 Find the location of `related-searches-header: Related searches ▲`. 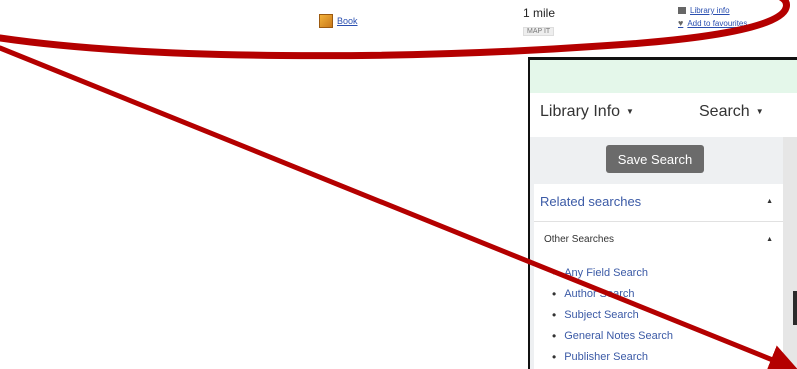

related-searches-header: Related searches ▲ is located at coordinates (658, 203).